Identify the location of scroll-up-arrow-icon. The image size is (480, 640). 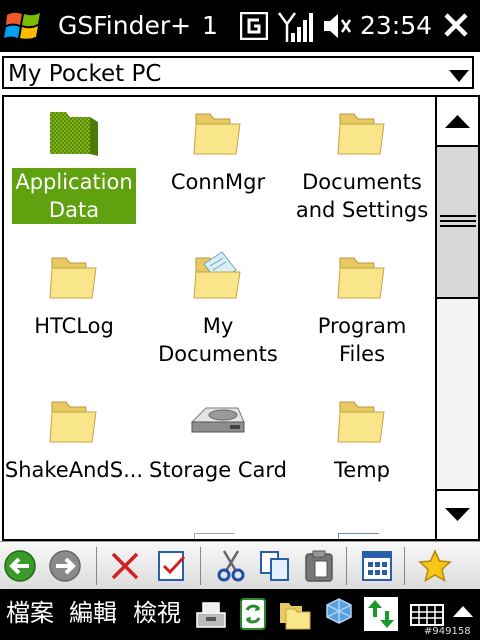
(457, 121).